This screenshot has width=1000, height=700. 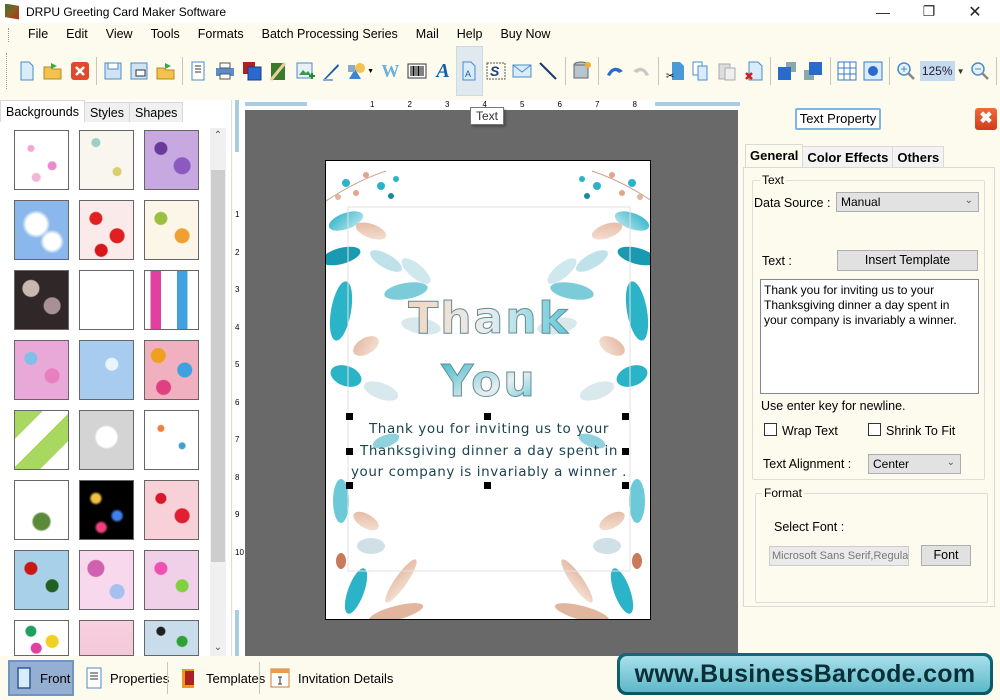 I want to click on copy-card-button, so click(x=252, y=71).